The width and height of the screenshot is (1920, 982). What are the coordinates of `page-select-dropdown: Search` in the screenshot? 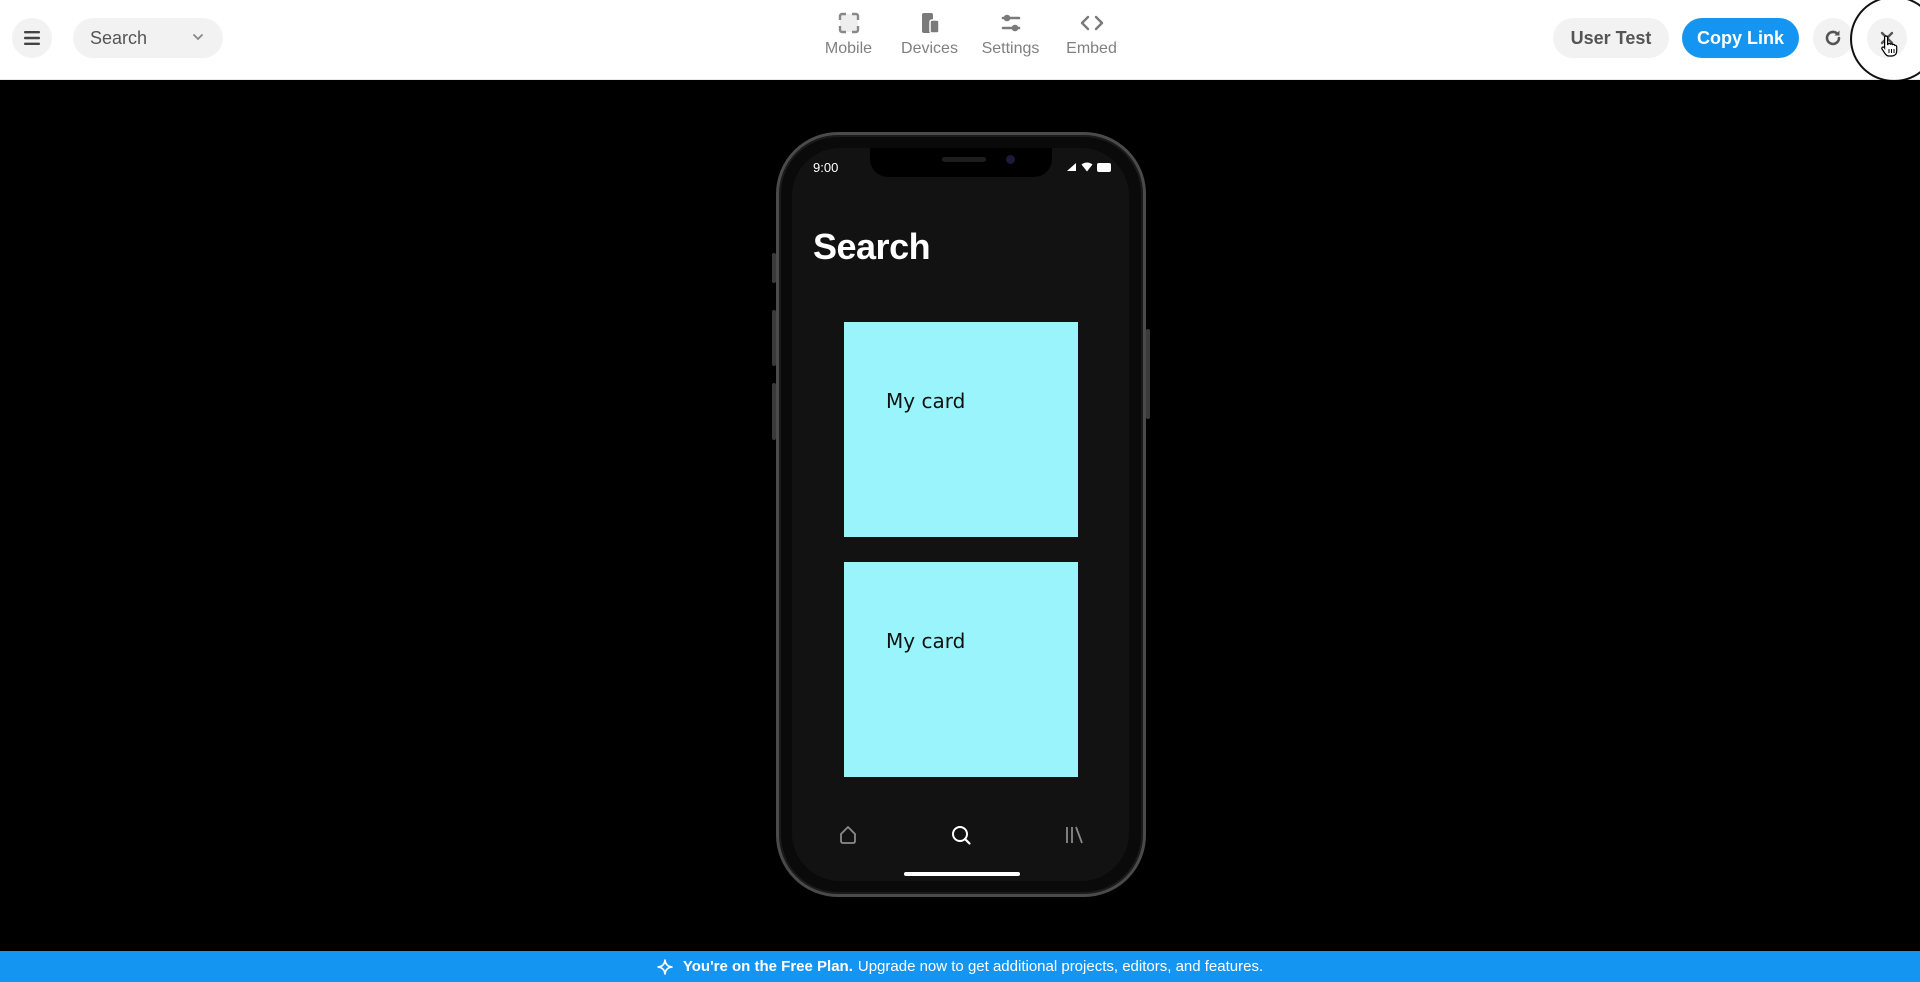 It's located at (148, 38).